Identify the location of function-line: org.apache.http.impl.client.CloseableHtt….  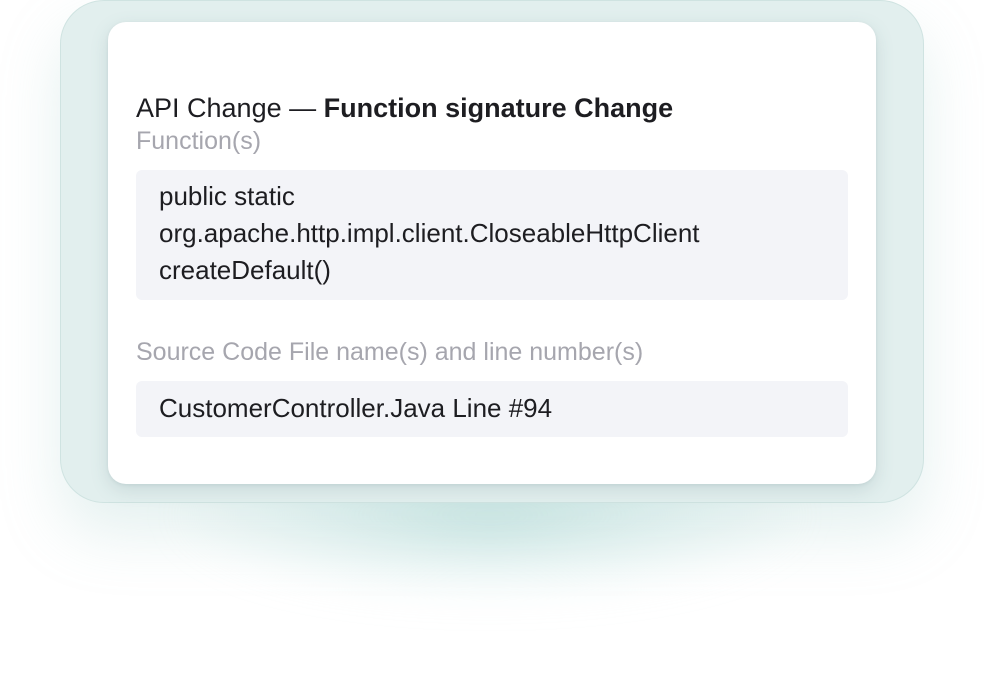
(429, 233).